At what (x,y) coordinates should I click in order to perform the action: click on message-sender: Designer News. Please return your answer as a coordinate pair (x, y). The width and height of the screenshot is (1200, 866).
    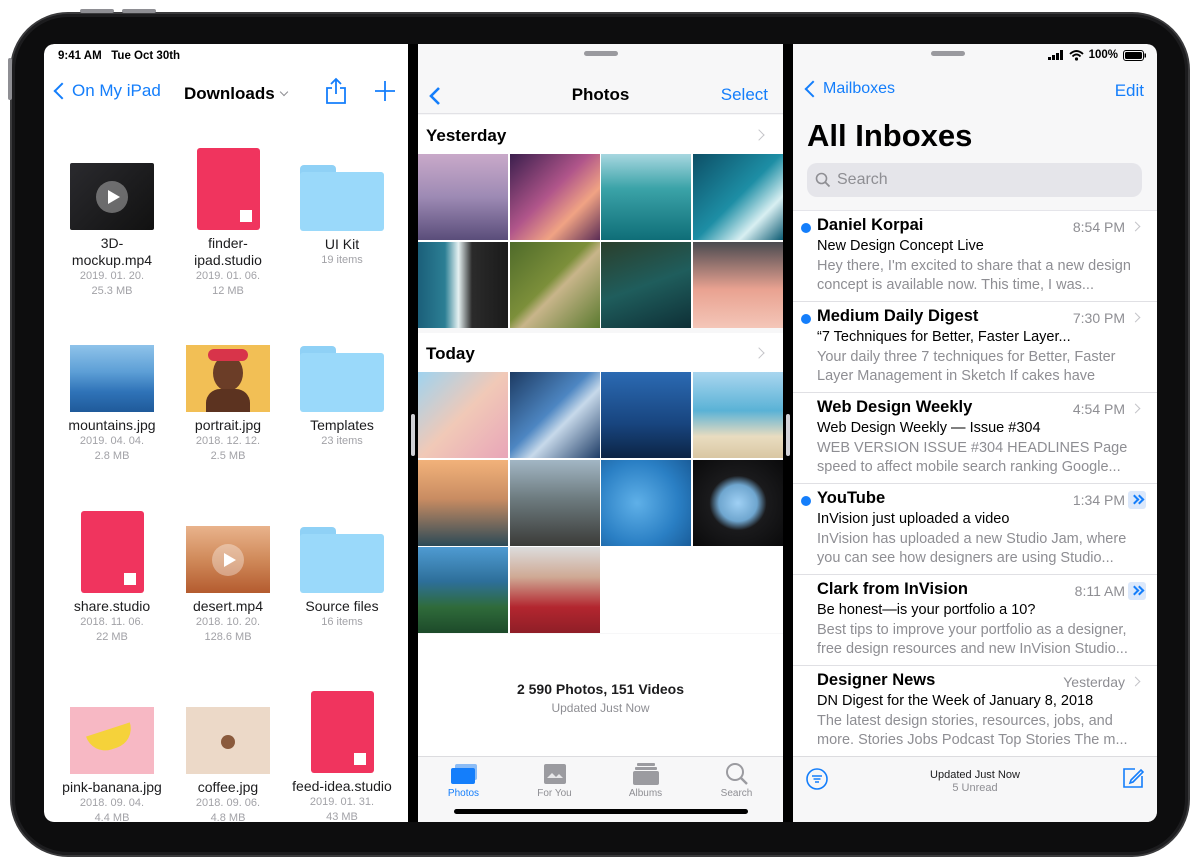
    Looking at the image, I should click on (876, 680).